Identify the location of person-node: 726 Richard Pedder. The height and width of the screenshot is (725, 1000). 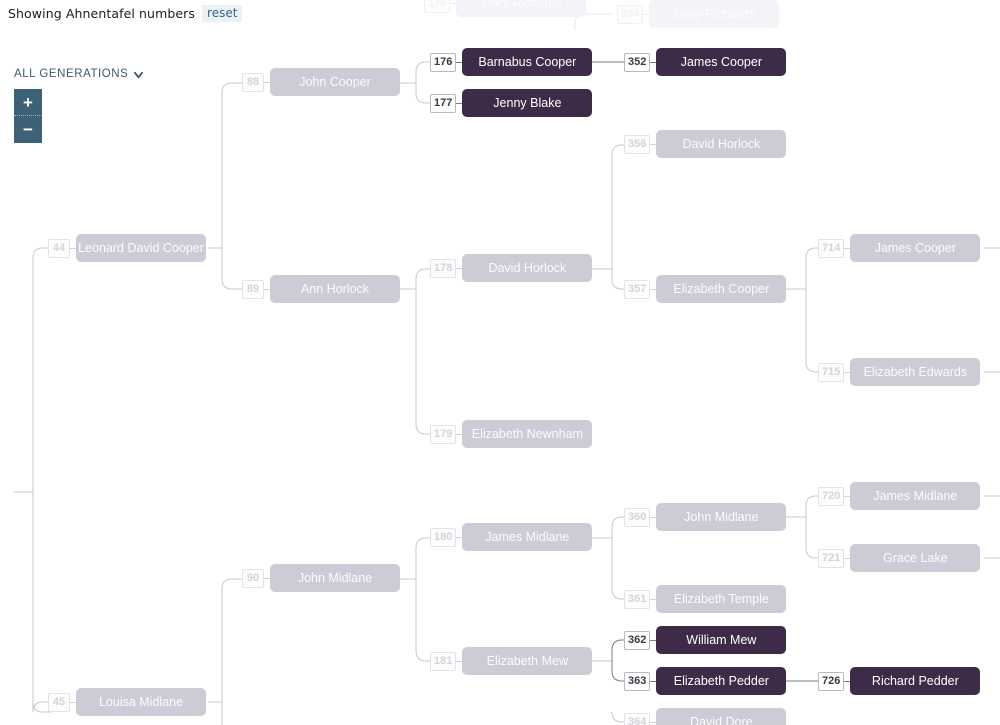
(899, 681).